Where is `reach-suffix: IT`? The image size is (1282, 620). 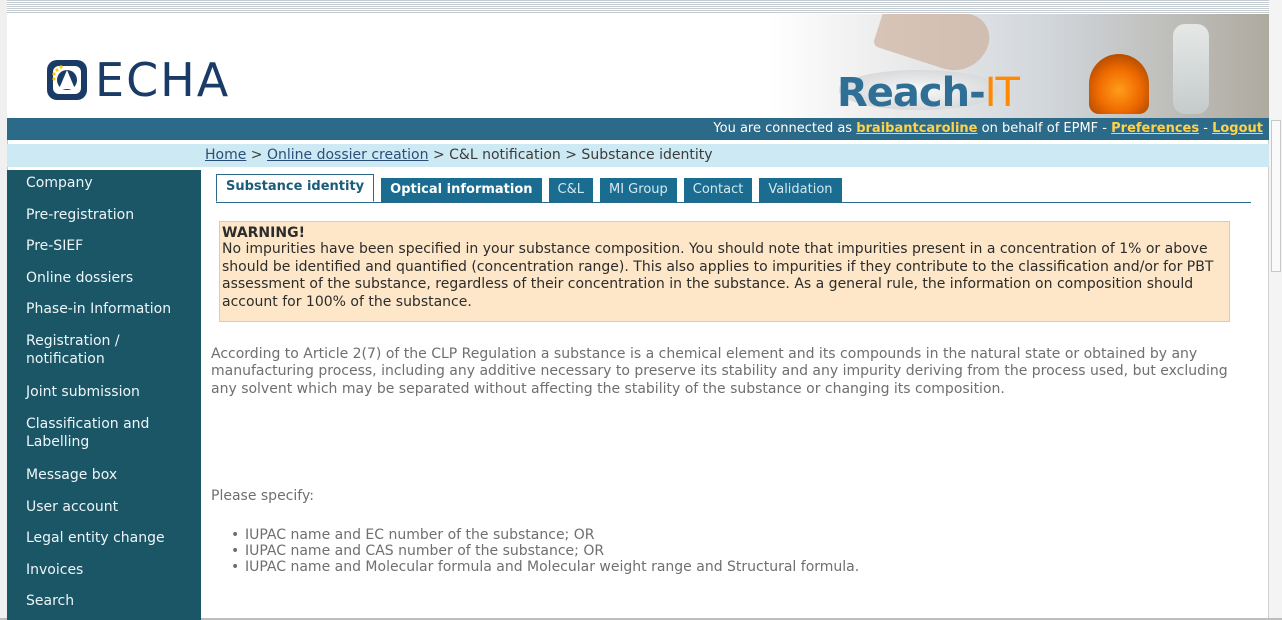
reach-suffix: IT is located at coordinates (1002, 93).